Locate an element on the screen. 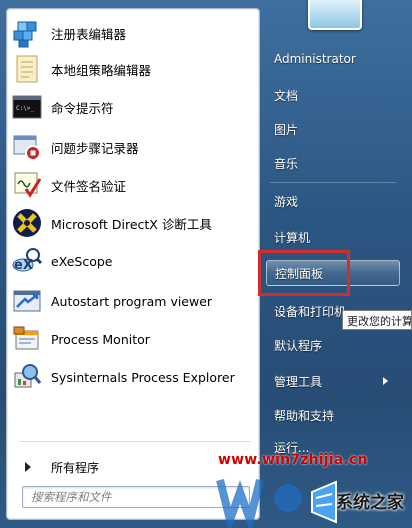 This screenshot has width=412, height=528. right-item-pictures: 图片 is located at coordinates (333, 129).